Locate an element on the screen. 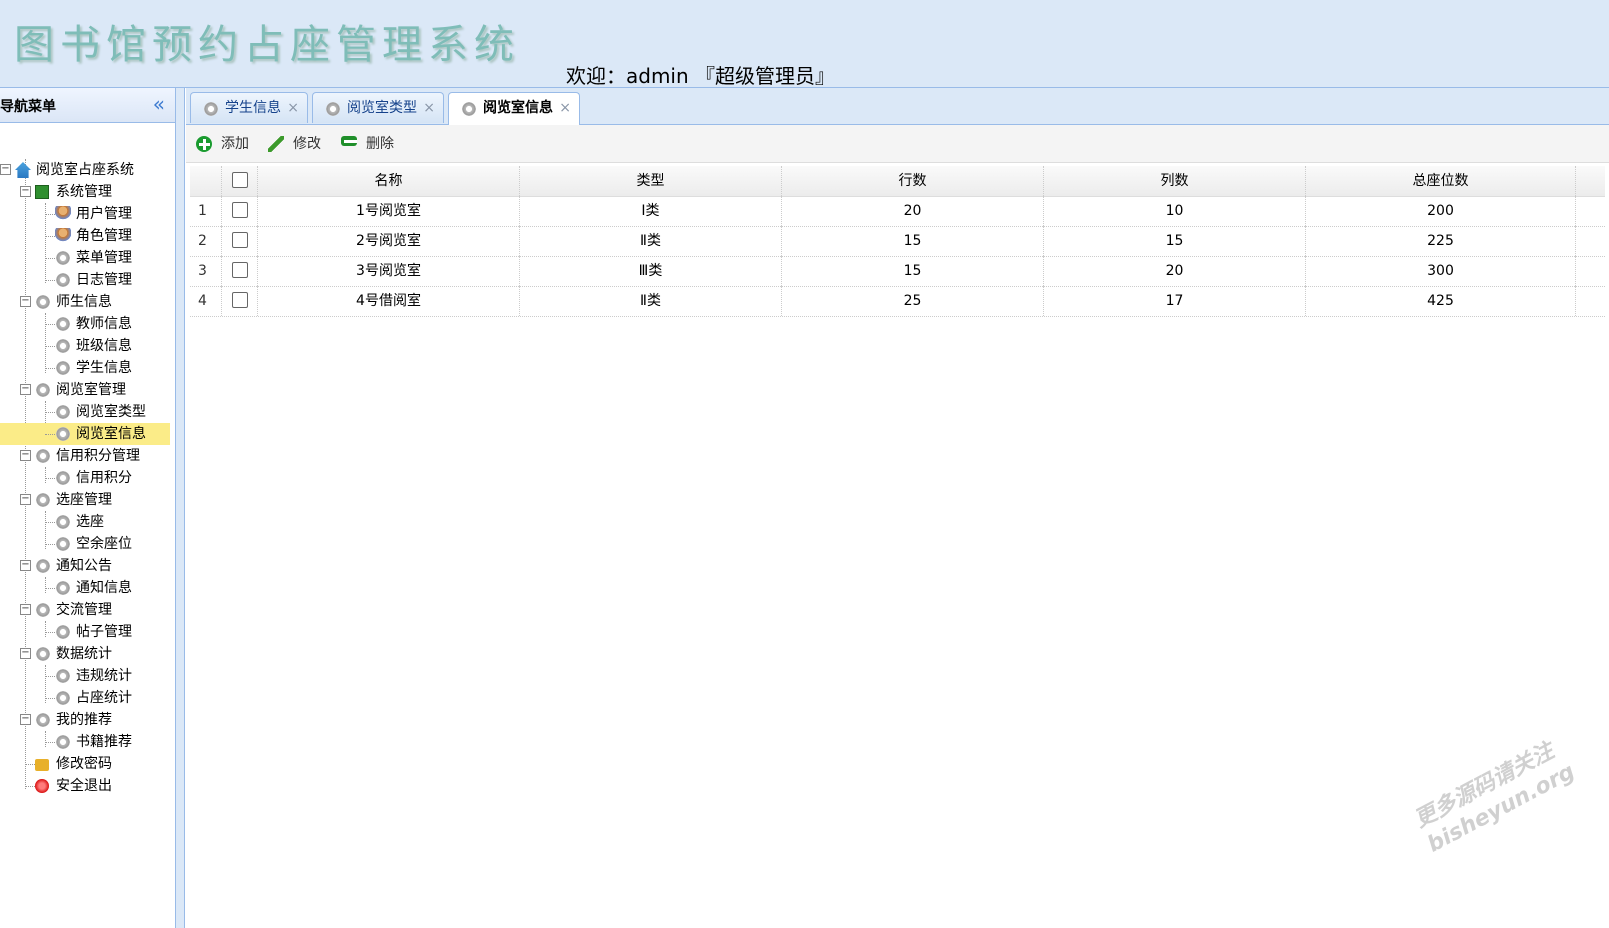 The height and width of the screenshot is (928, 1609). tree-node: 通知信息 is located at coordinates (85, 588).